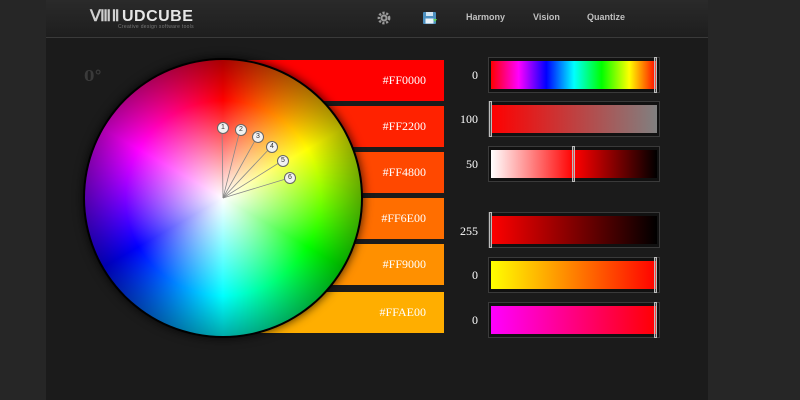 The image size is (800, 400). What do you see at coordinates (475, 320) in the screenshot?
I see `blue-value: 0` at bounding box center [475, 320].